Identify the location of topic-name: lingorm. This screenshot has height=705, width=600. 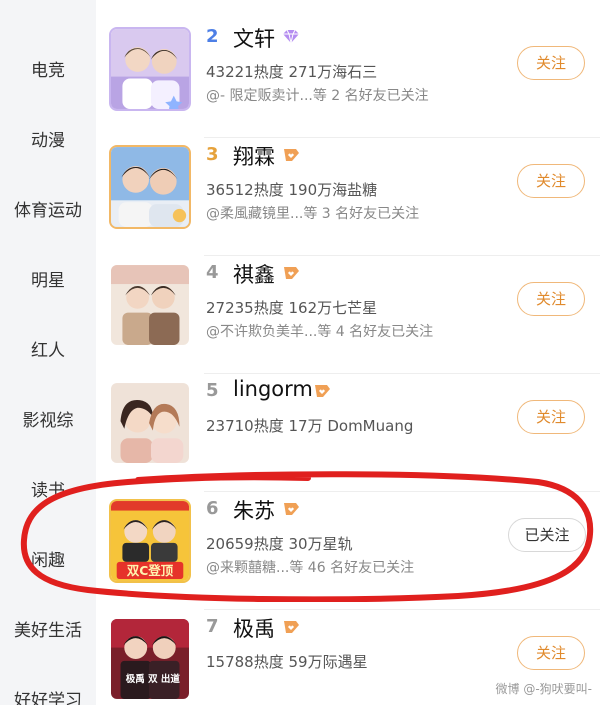
(273, 389).